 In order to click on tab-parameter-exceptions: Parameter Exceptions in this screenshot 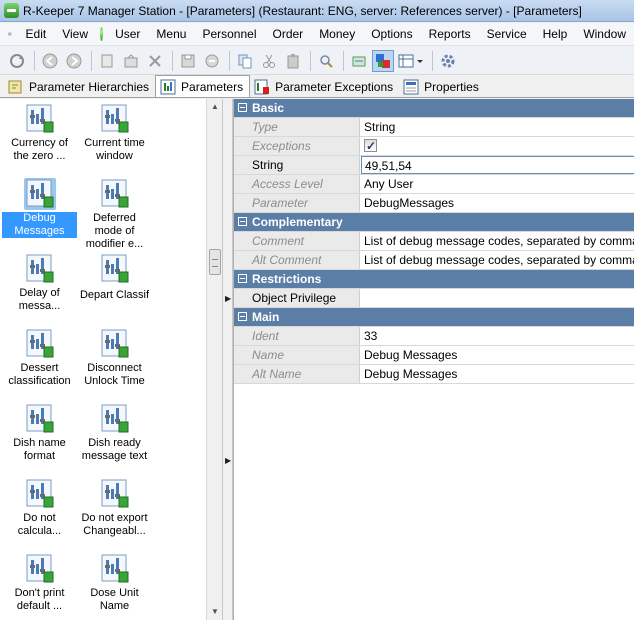, I will do `click(324, 86)`.